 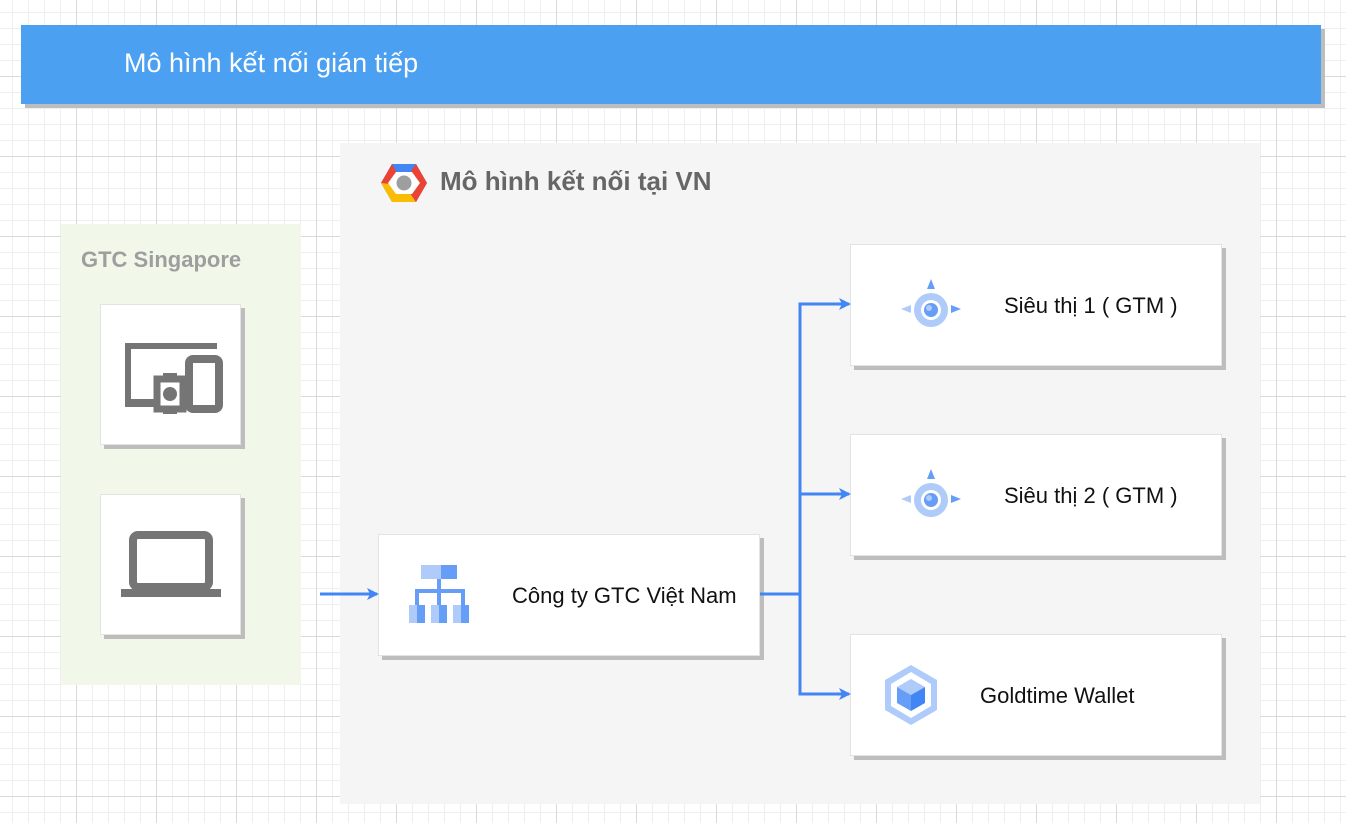 I want to click on device-card-multiple-devices, so click(x=170, y=374).